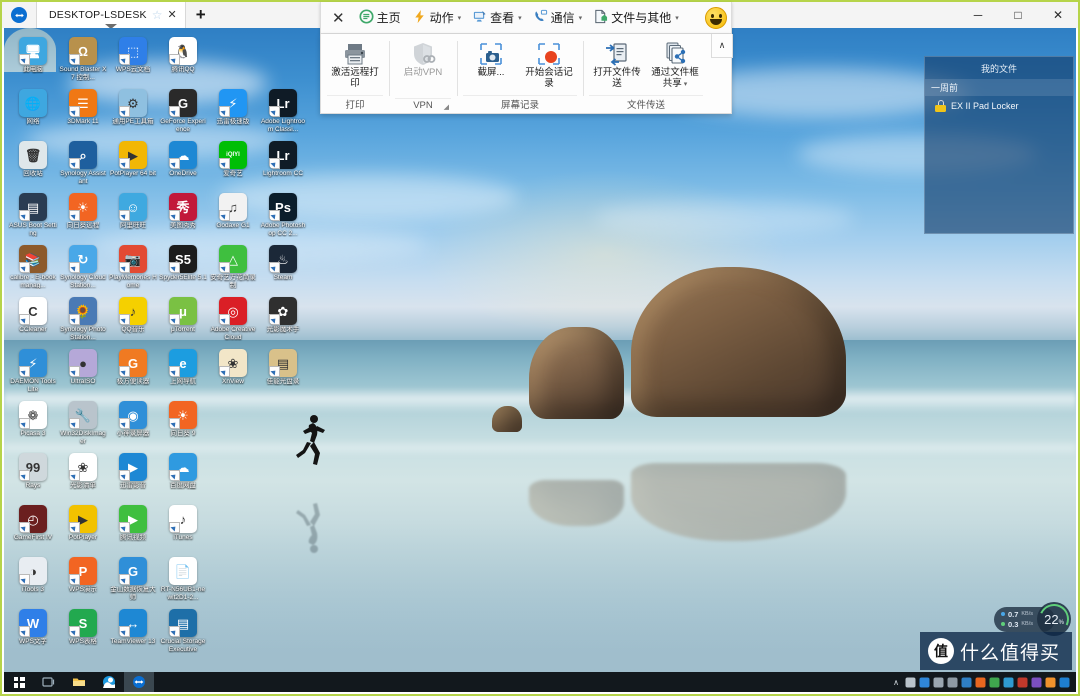  What do you see at coordinates (109, 682) in the screenshot?
I see `browser-button` at bounding box center [109, 682].